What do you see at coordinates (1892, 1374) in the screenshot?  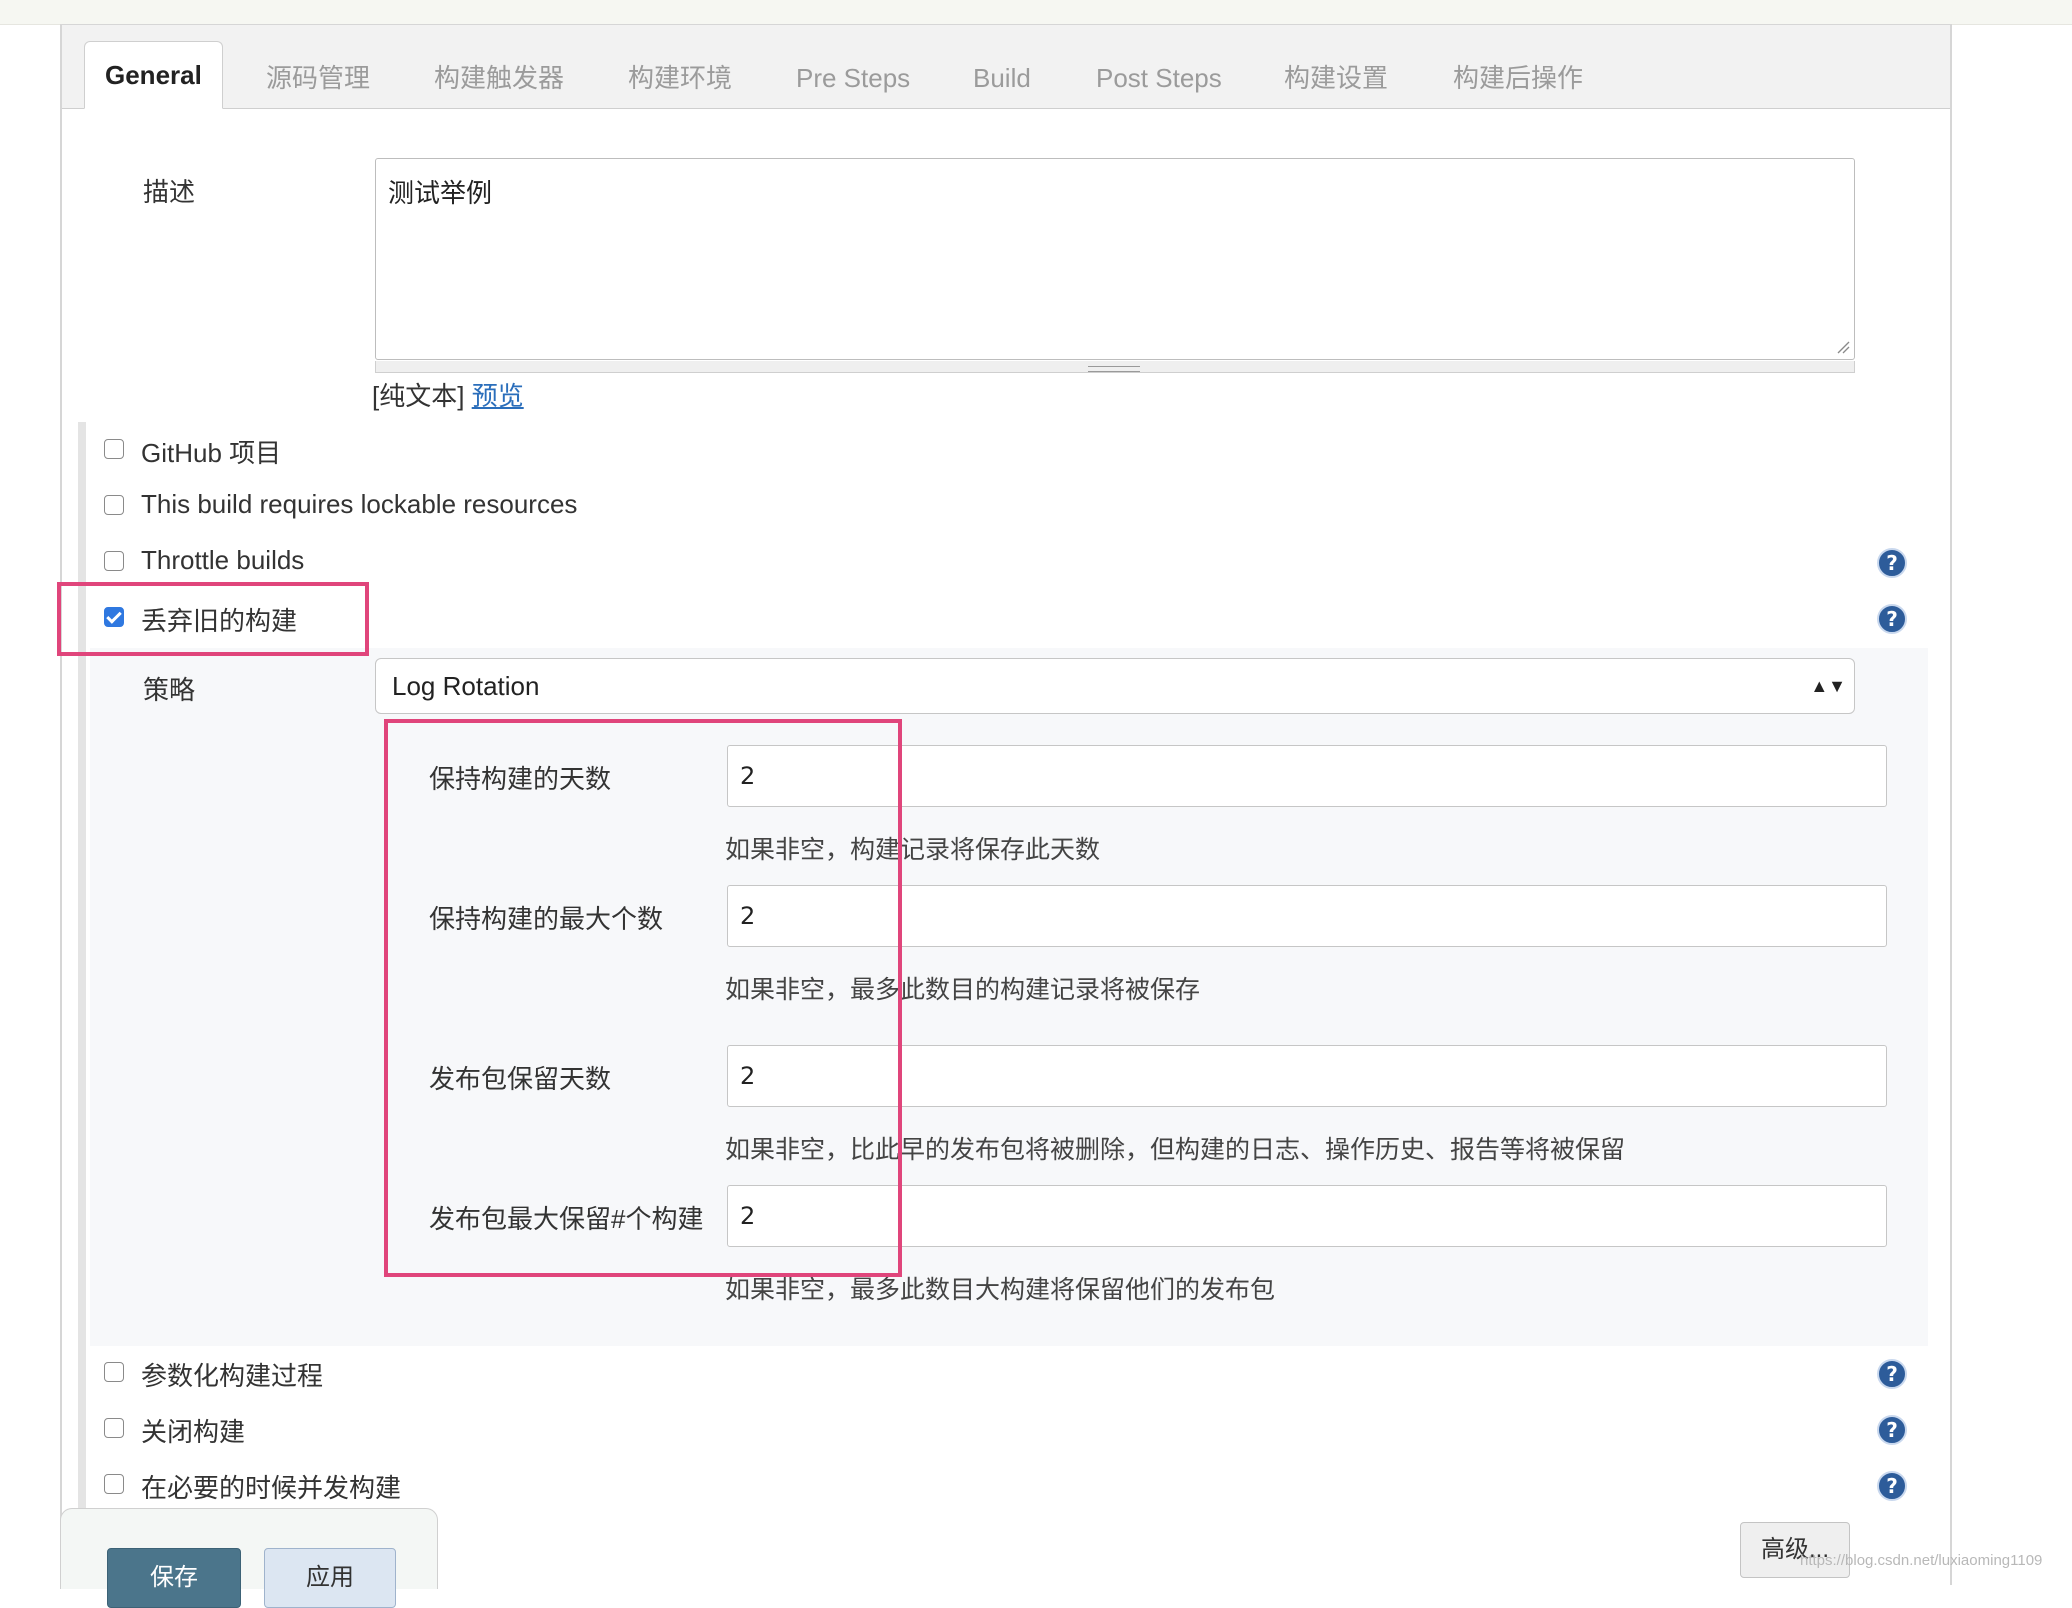 I see `parameterized-help-icon: ?` at bounding box center [1892, 1374].